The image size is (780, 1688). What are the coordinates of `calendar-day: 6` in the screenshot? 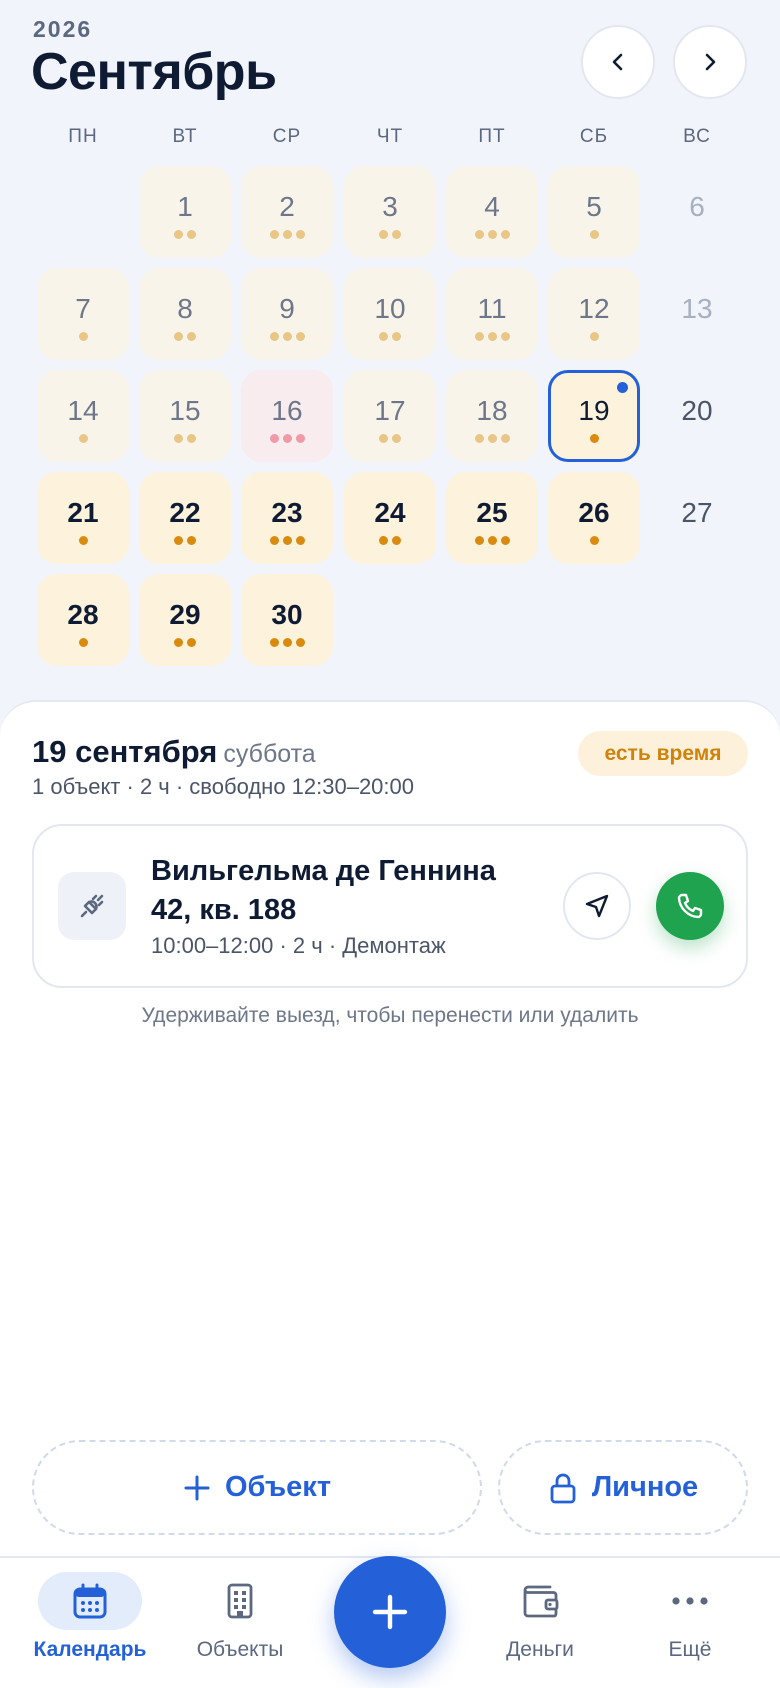 It's located at (697, 212).